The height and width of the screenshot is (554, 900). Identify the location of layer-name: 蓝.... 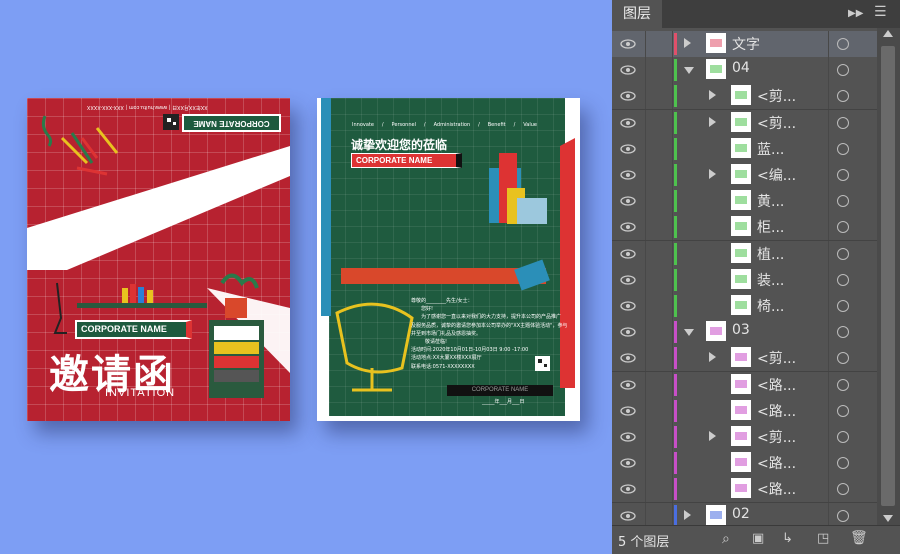
(770, 149).